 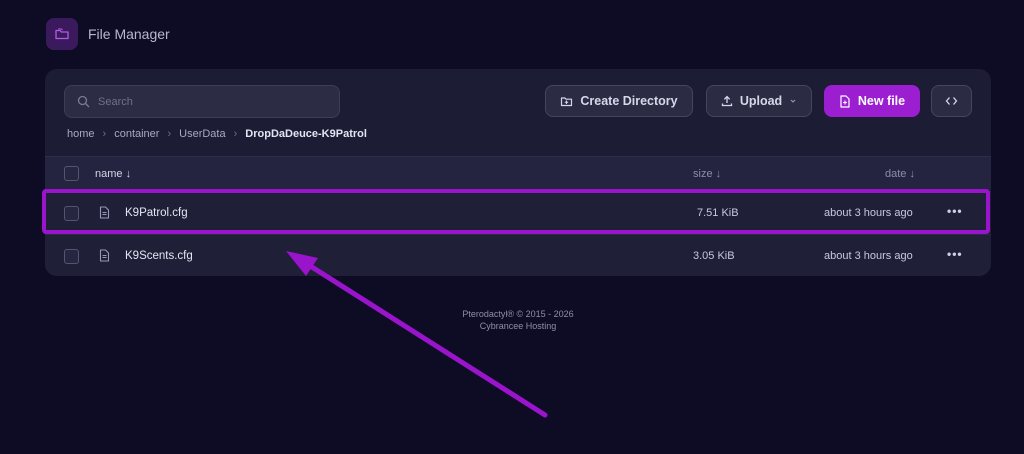 What do you see at coordinates (113, 174) in the screenshot?
I see `column-name: name ↓` at bounding box center [113, 174].